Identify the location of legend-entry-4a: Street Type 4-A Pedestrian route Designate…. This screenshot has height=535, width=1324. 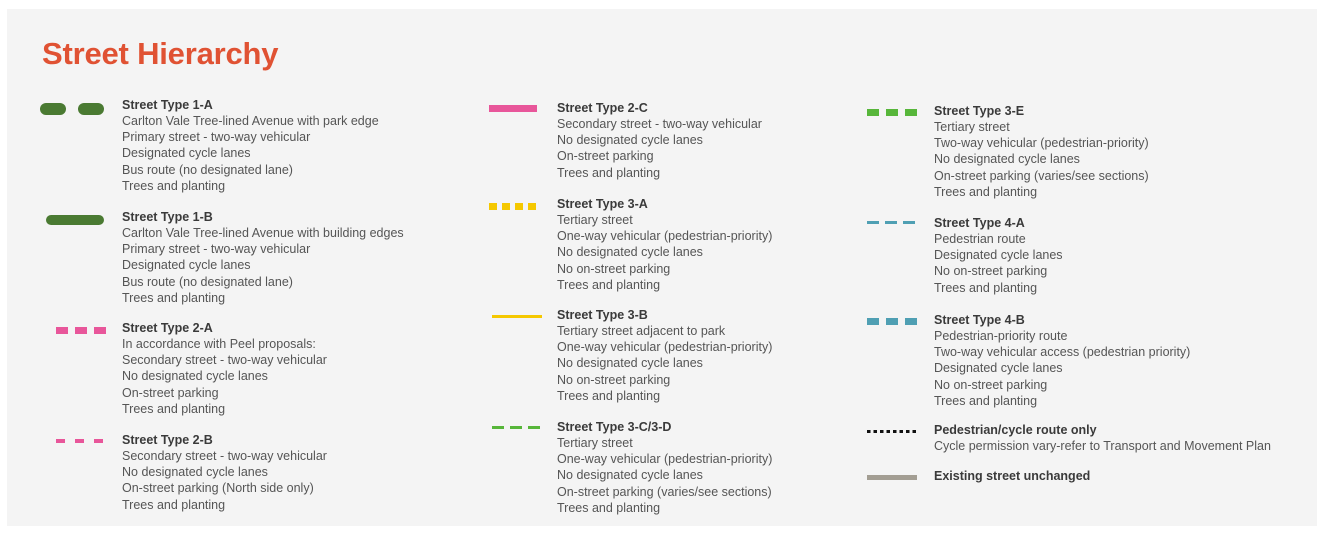
(998, 255).